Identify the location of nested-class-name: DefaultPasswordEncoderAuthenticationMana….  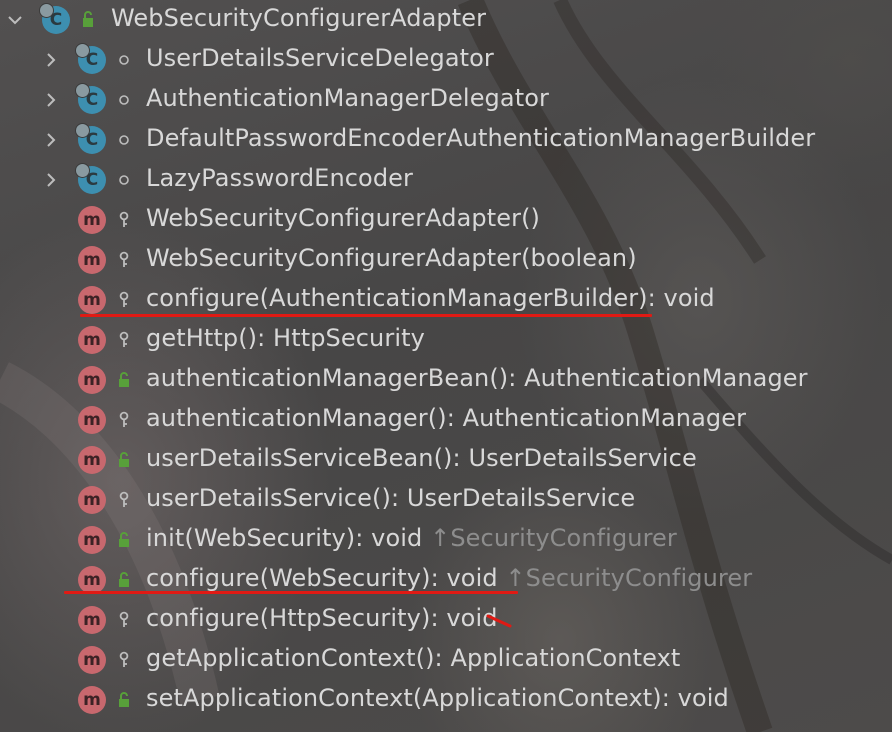
(481, 138).